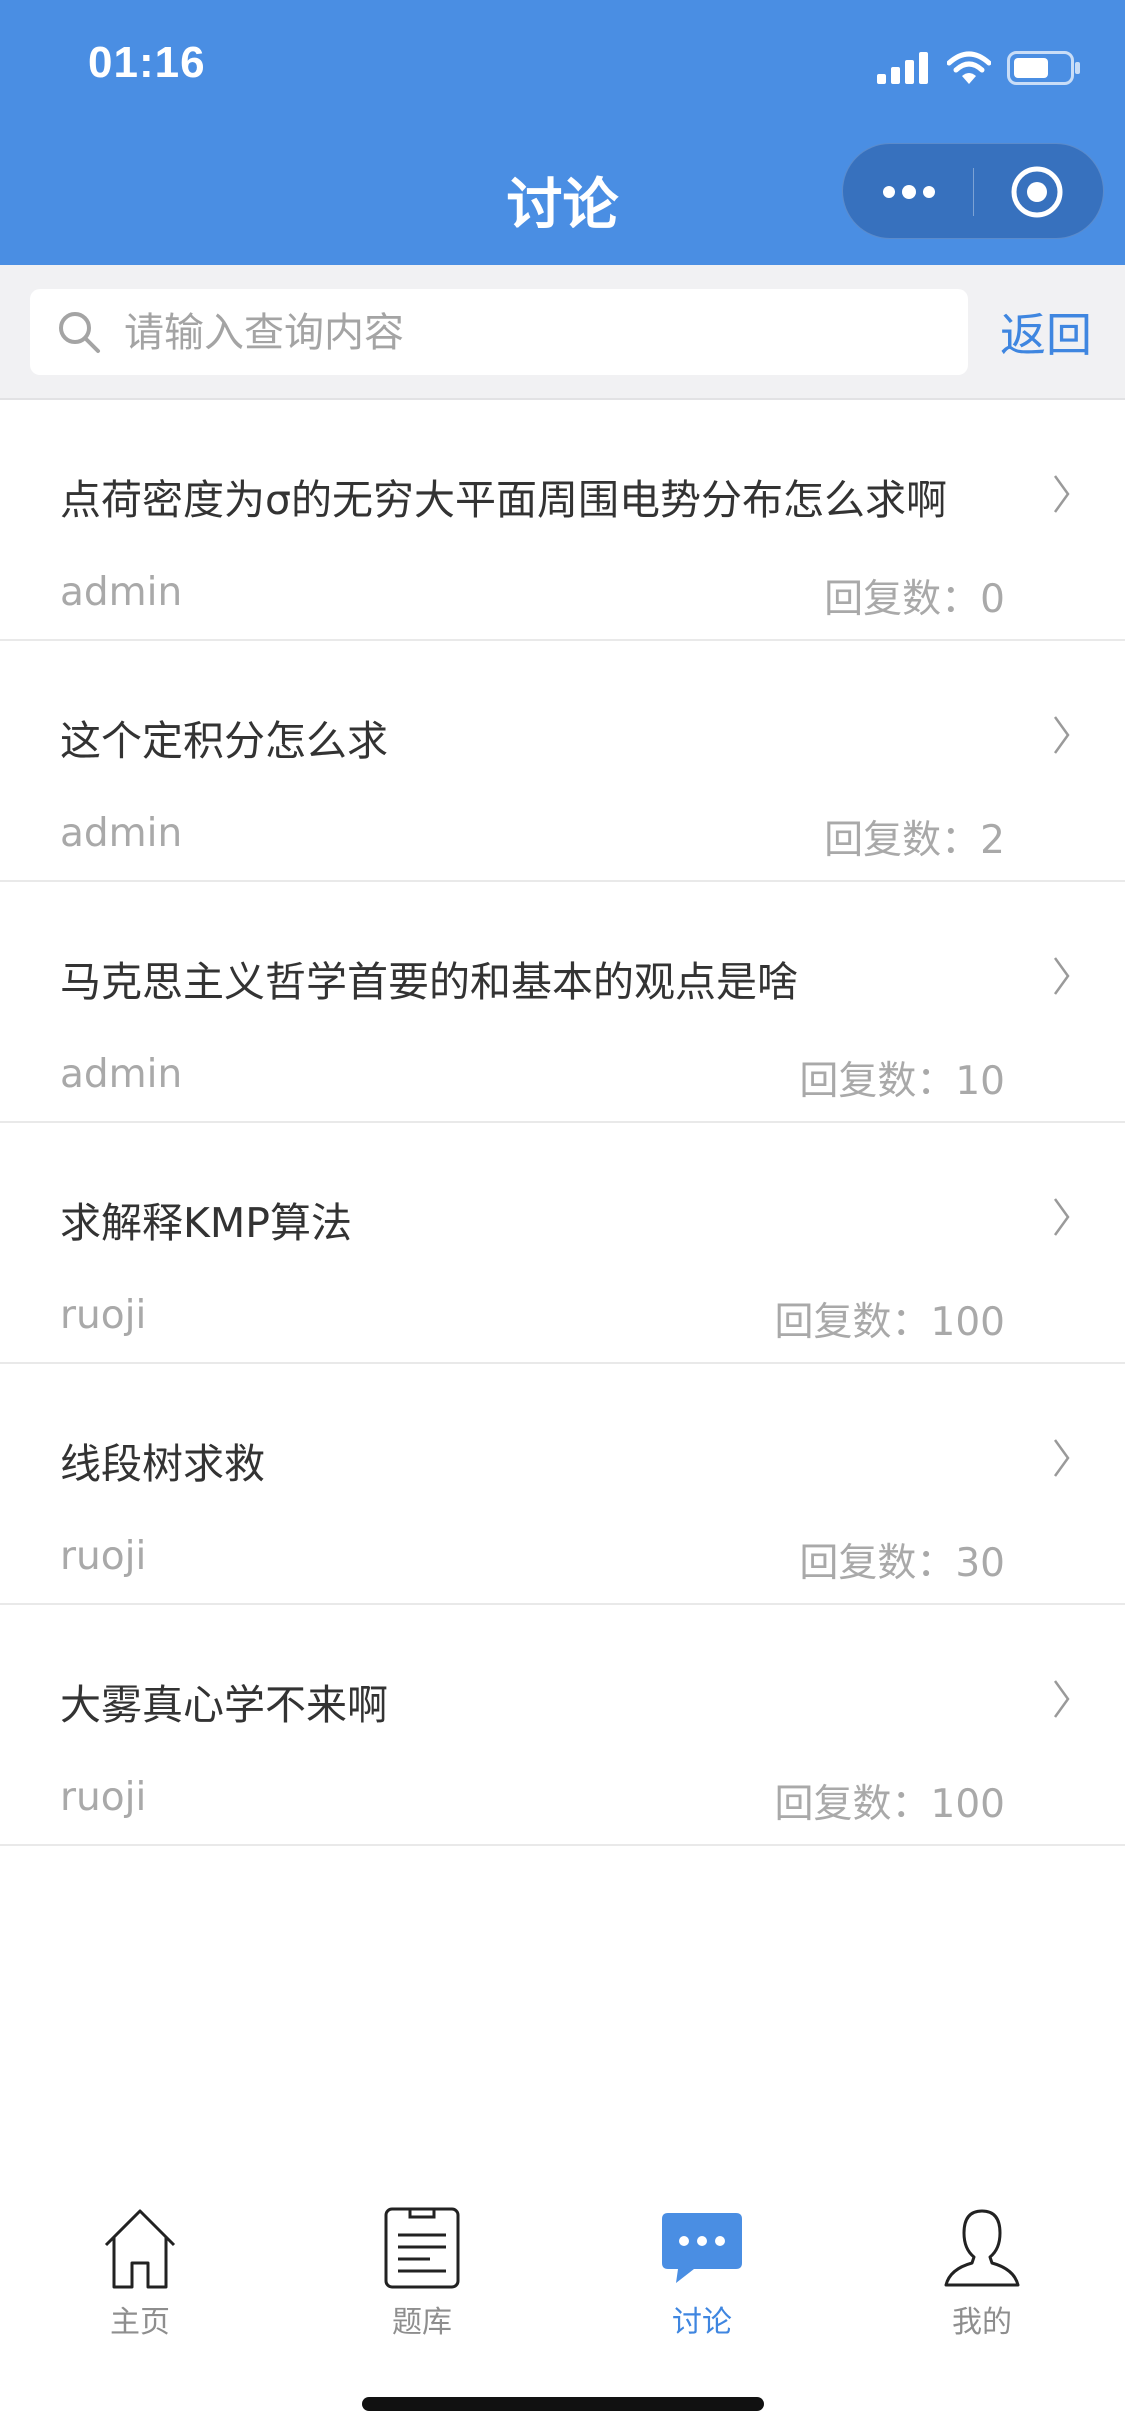 This screenshot has height=2436, width=1125. I want to click on discussion-item: 马克思主义哲学首要的和基本的观点是啥 admin 回复数：10, so click(562, 1002).